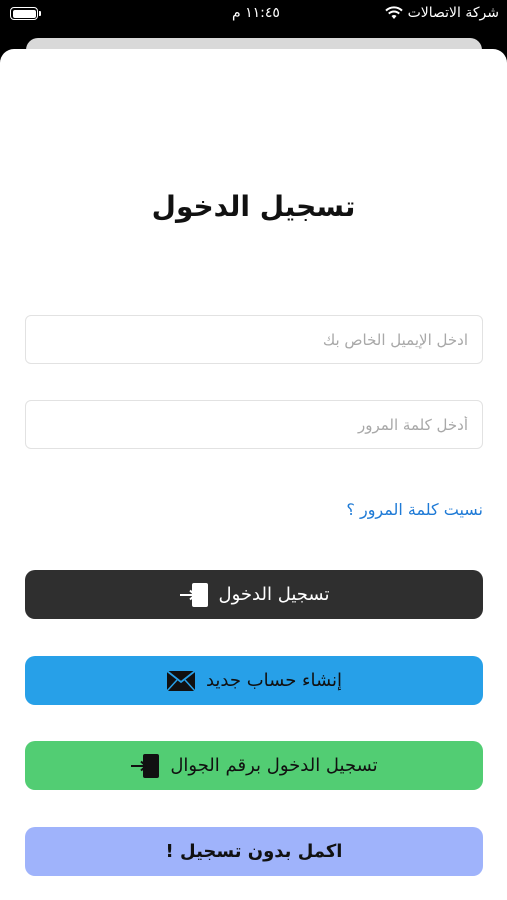  I want to click on battery-icon, so click(25, 13).